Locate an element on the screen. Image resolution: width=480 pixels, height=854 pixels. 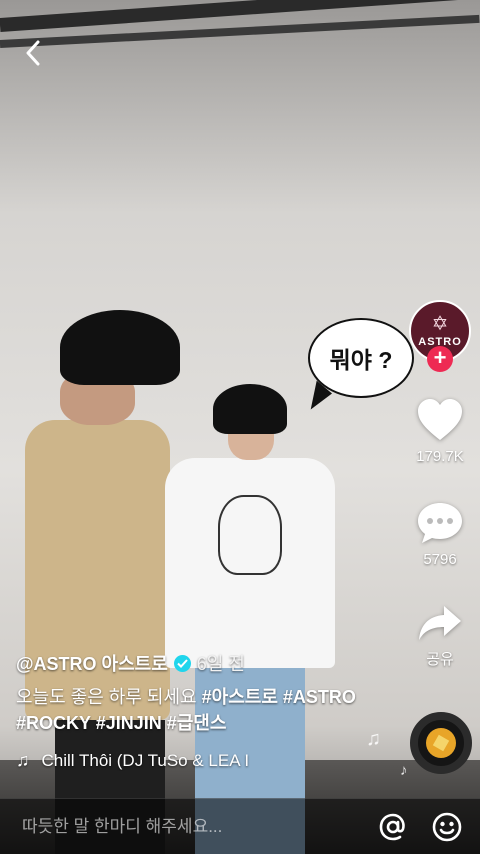
comment-input is located at coordinates (189, 826).